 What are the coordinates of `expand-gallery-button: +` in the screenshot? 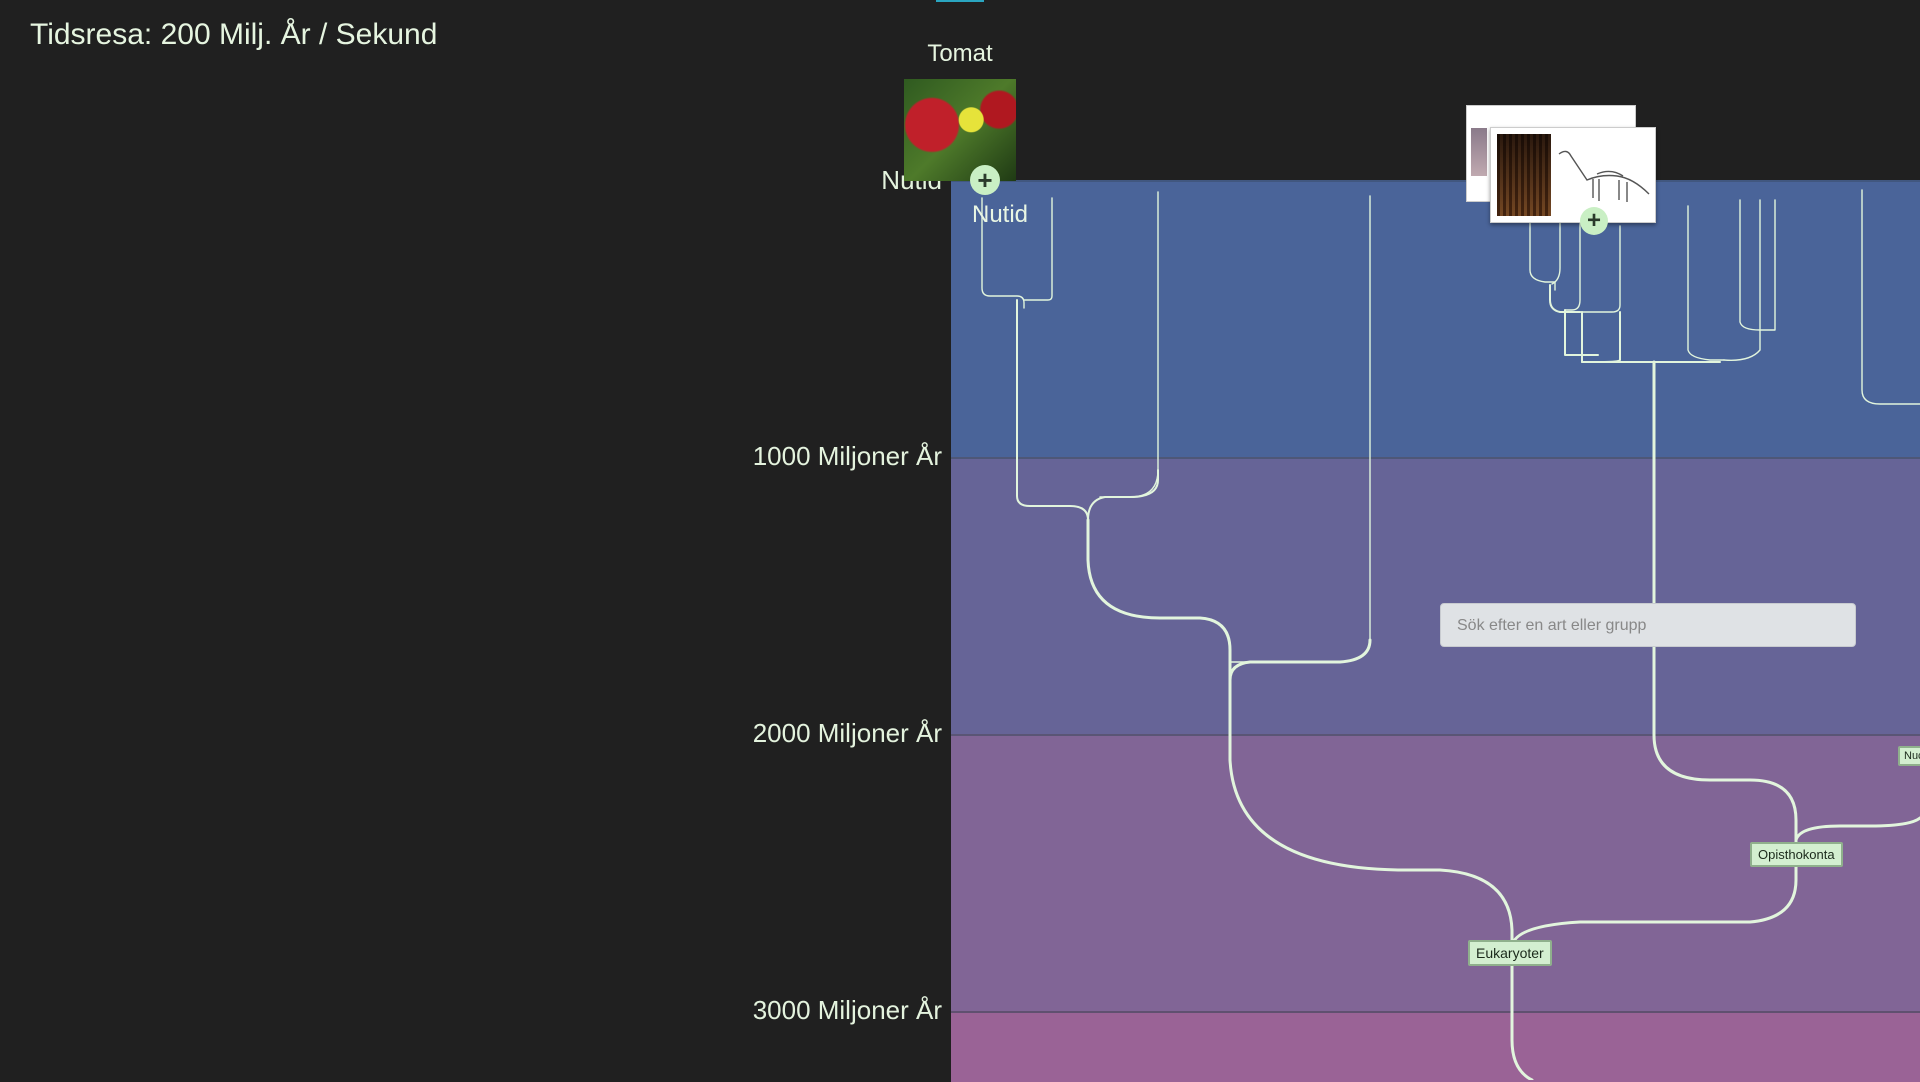 It's located at (1594, 221).